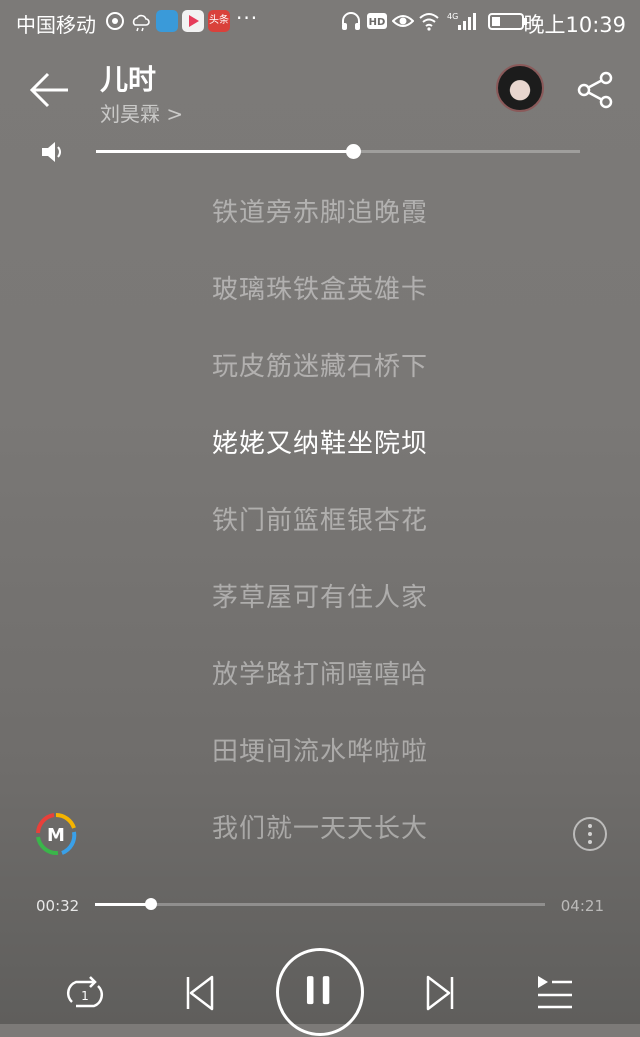 This screenshot has height=1037, width=640. What do you see at coordinates (320, 22) in the screenshot?
I see `status-bar: 中国移动 头条 ··· HD 4G 晚上10:39` at bounding box center [320, 22].